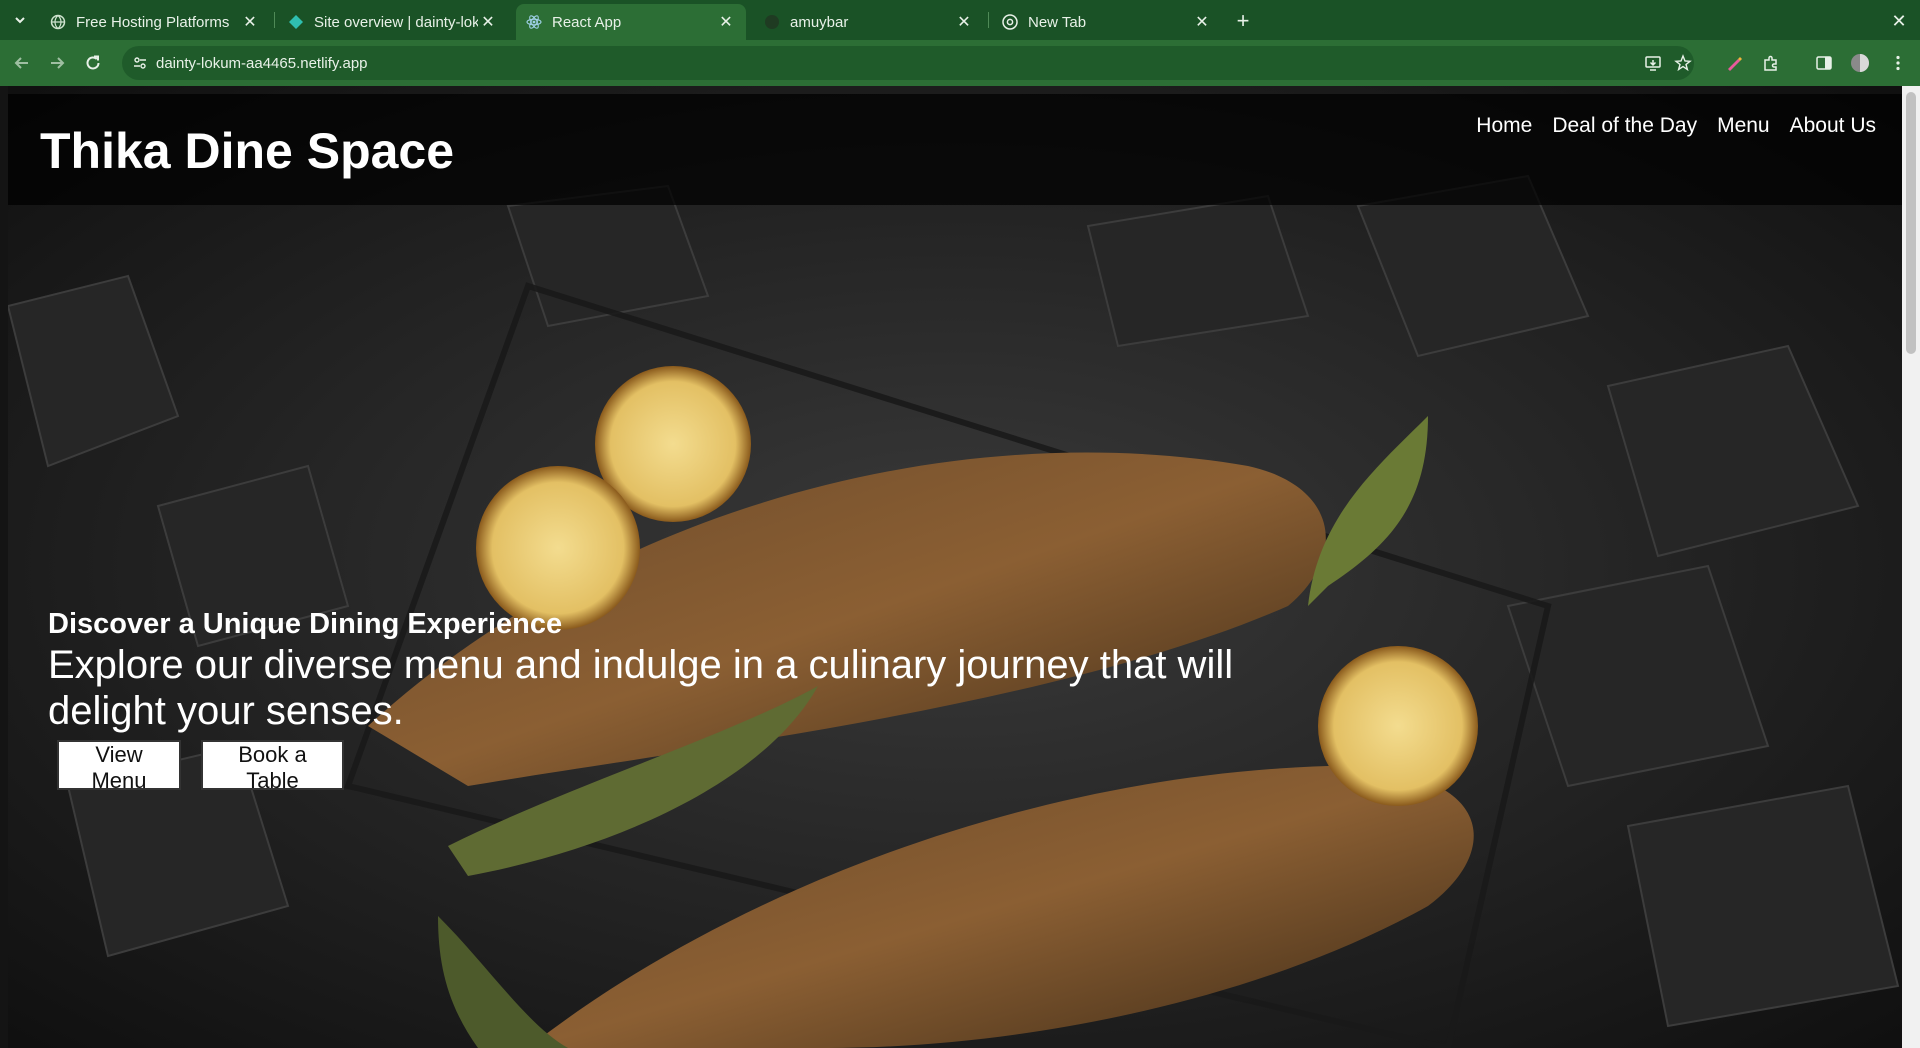 Image resolution: width=1920 pixels, height=1048 pixels. I want to click on scrollbar-thumb, so click(1911, 223).